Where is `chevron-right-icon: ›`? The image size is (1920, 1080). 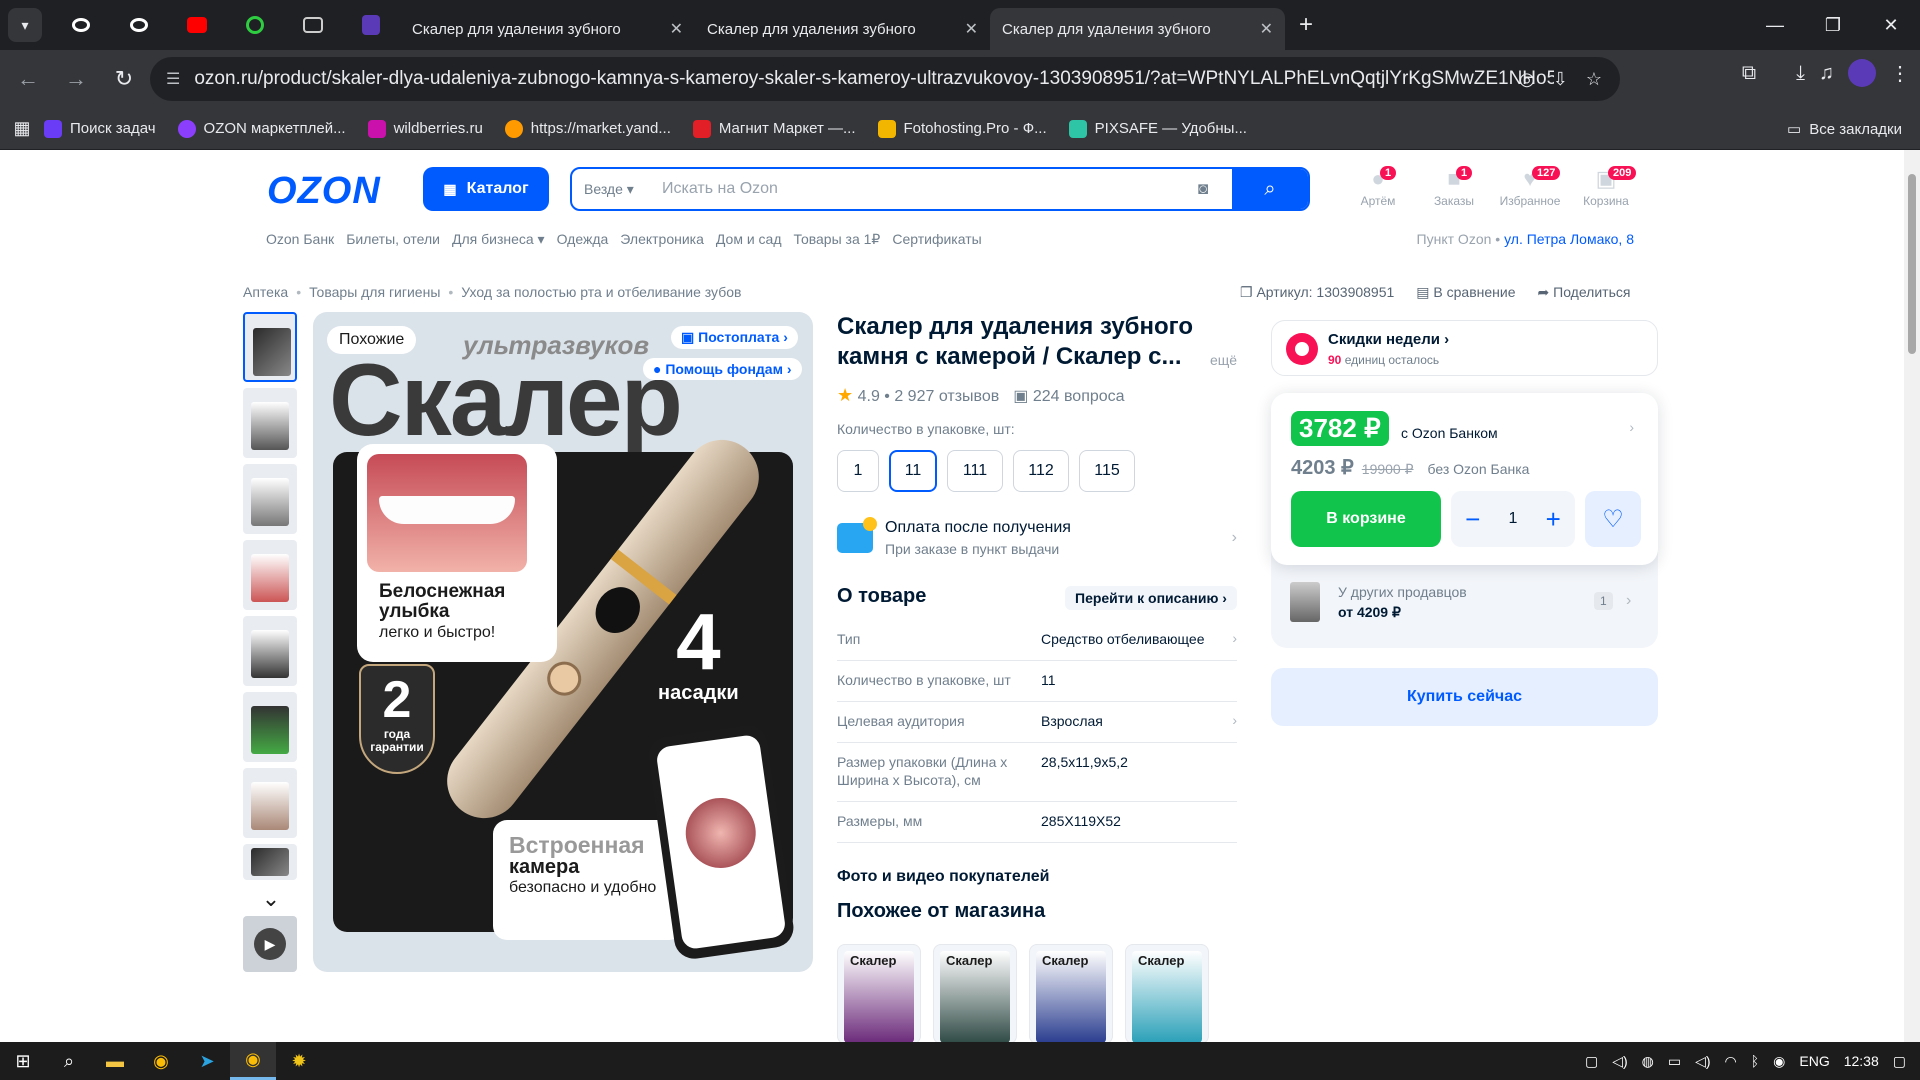
chevron-right-icon: › is located at coordinates (1631, 427).